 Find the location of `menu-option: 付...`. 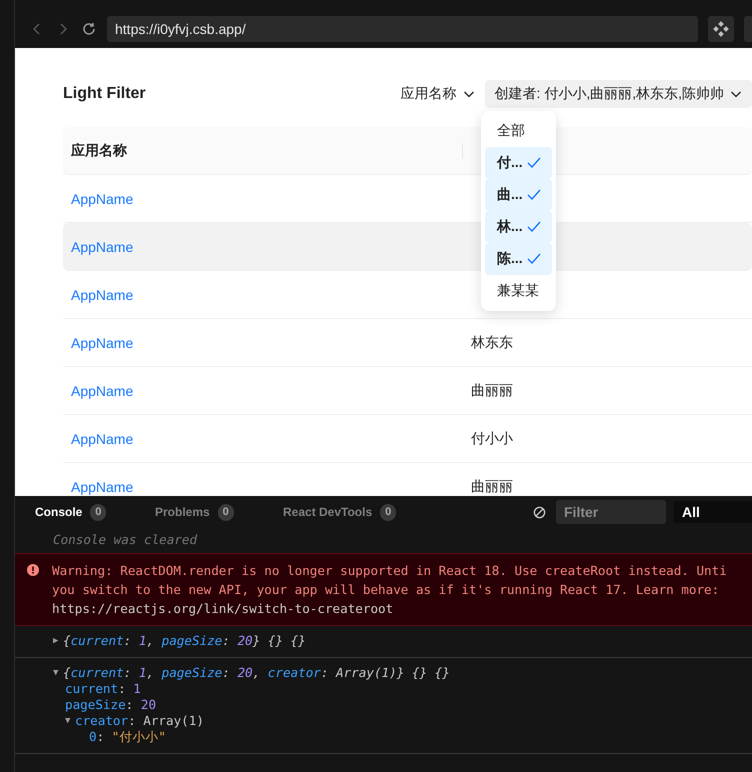

menu-option: 付... is located at coordinates (518, 163).